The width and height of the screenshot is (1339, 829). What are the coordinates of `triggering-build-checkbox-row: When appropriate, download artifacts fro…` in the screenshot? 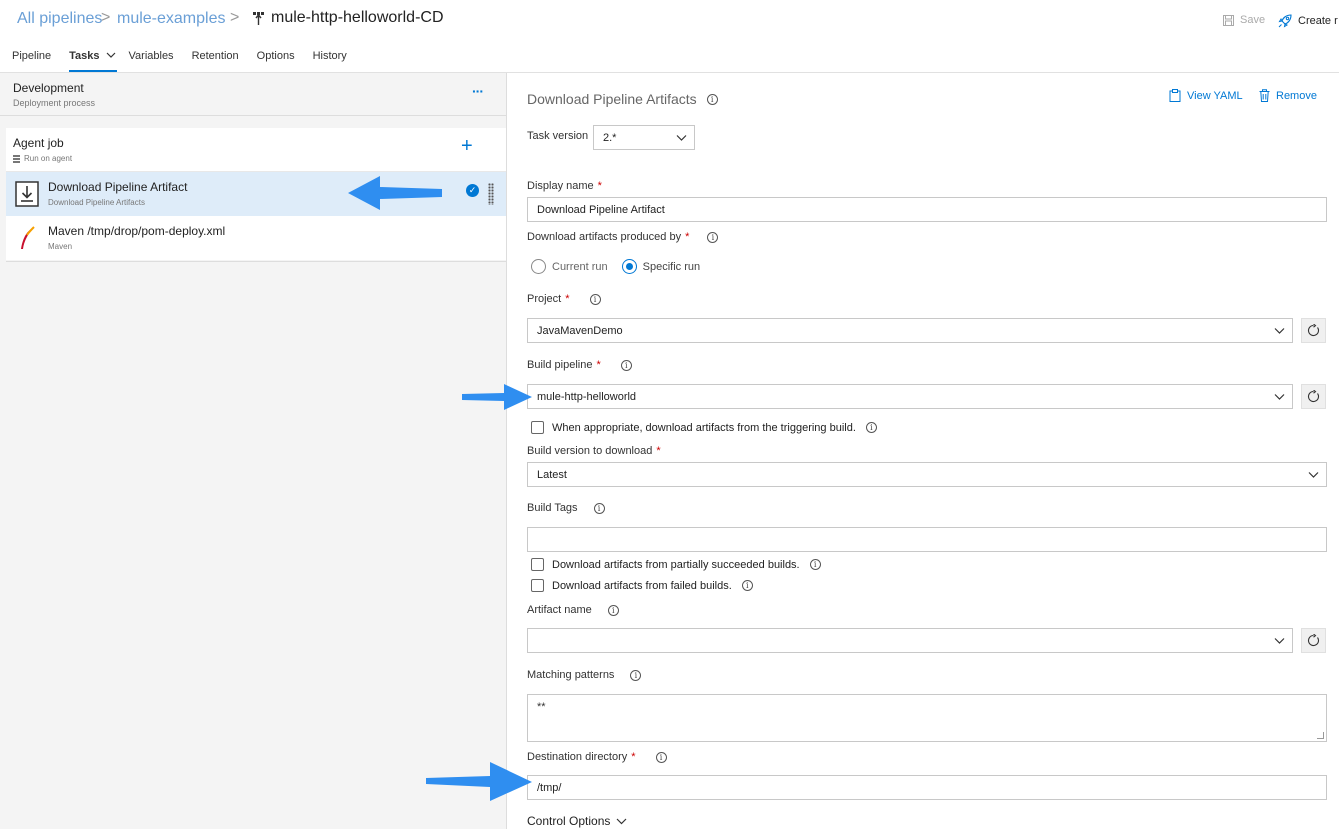 It's located at (704, 427).